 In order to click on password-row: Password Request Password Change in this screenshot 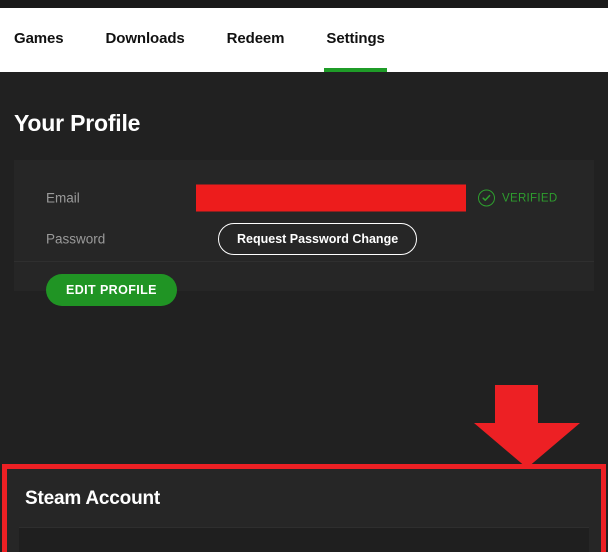, I will do `click(304, 239)`.